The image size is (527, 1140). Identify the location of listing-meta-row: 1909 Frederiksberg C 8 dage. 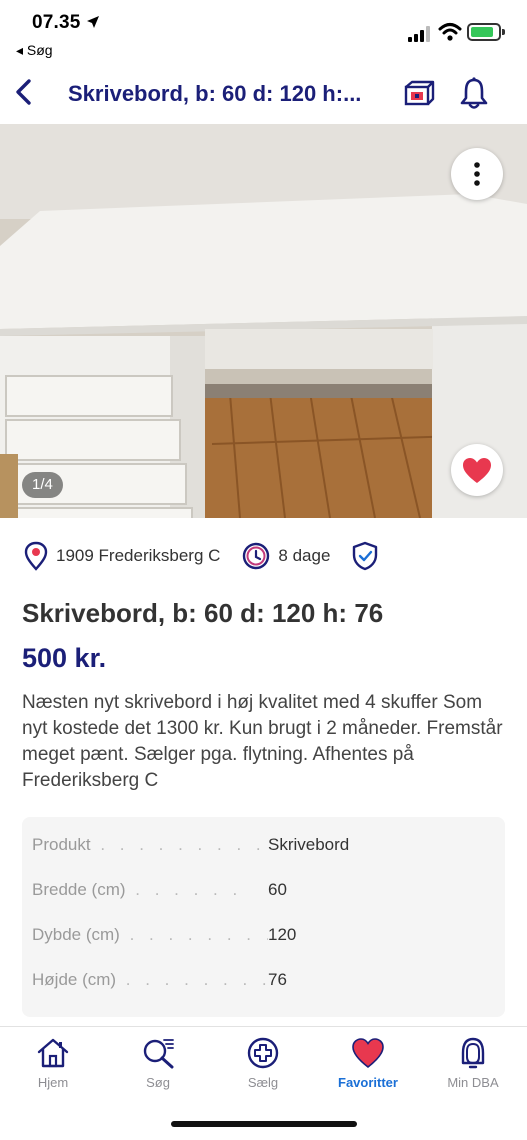
(264, 556).